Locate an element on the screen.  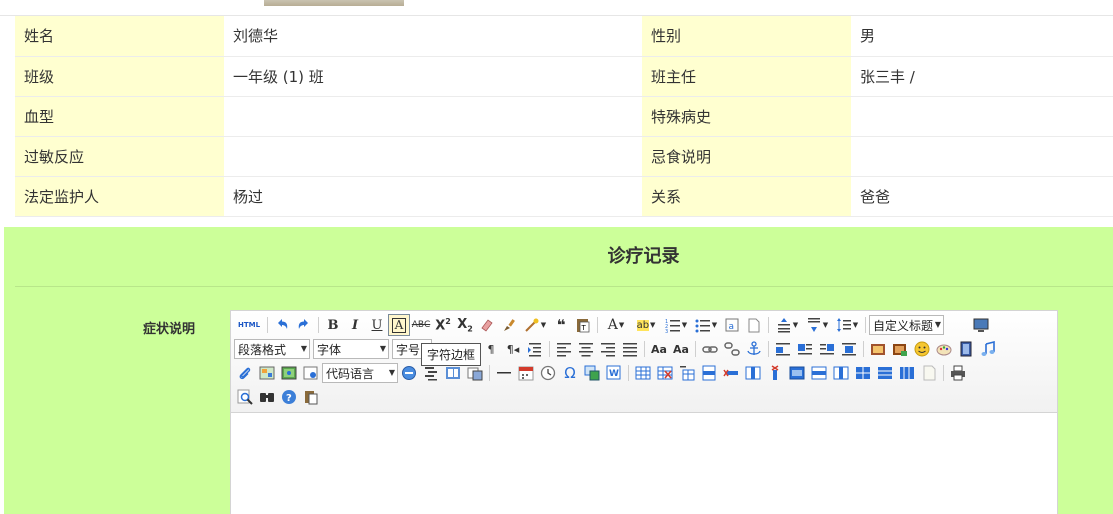
custom-title-value: 自定义标题 is located at coordinates (903, 325).